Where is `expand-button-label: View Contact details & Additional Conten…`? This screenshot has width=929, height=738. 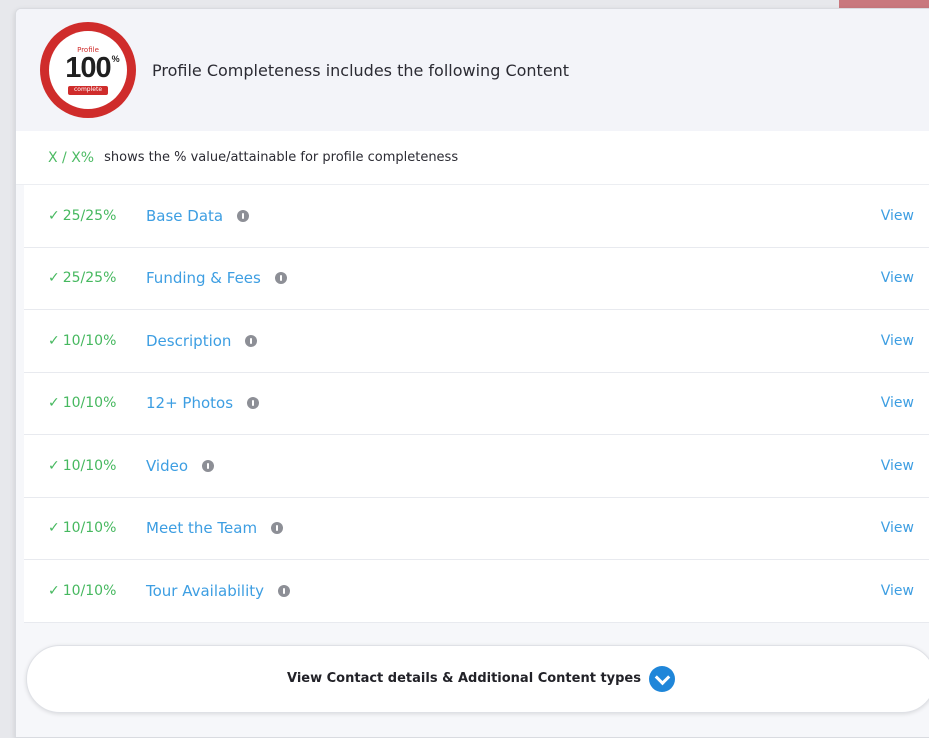
expand-button-label: View Contact details & Additional Conten… is located at coordinates (464, 678).